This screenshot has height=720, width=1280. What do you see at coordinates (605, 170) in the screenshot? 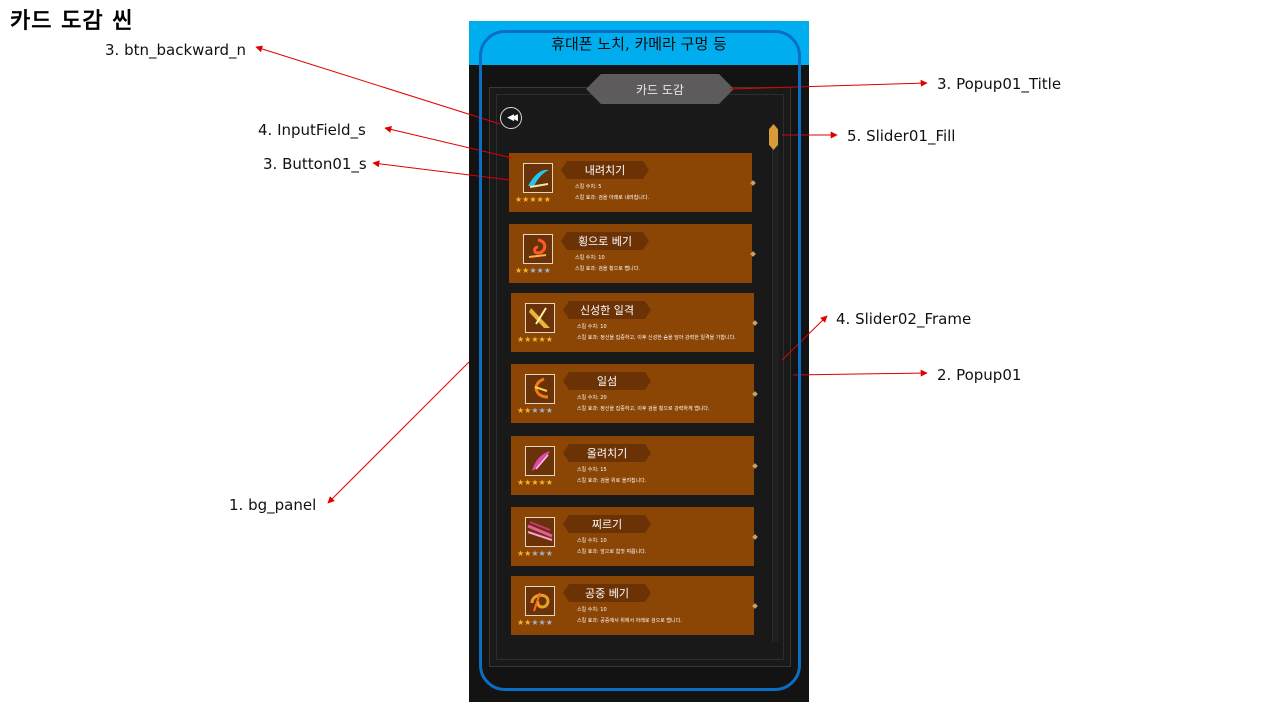
I see `skill-card-title: 내려치기` at bounding box center [605, 170].